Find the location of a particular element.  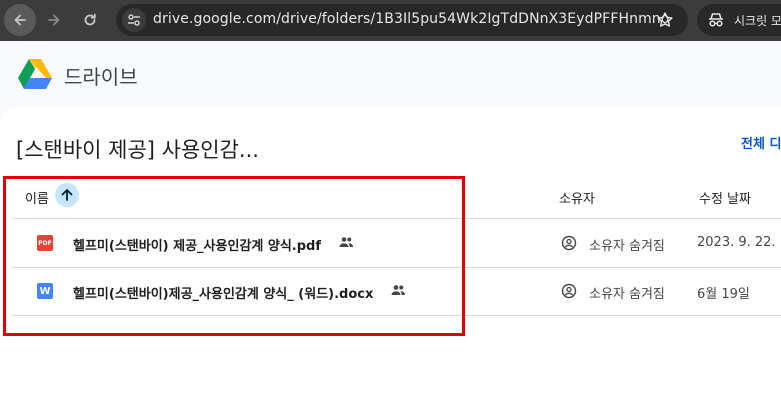

reload-icon is located at coordinates (90, 19).